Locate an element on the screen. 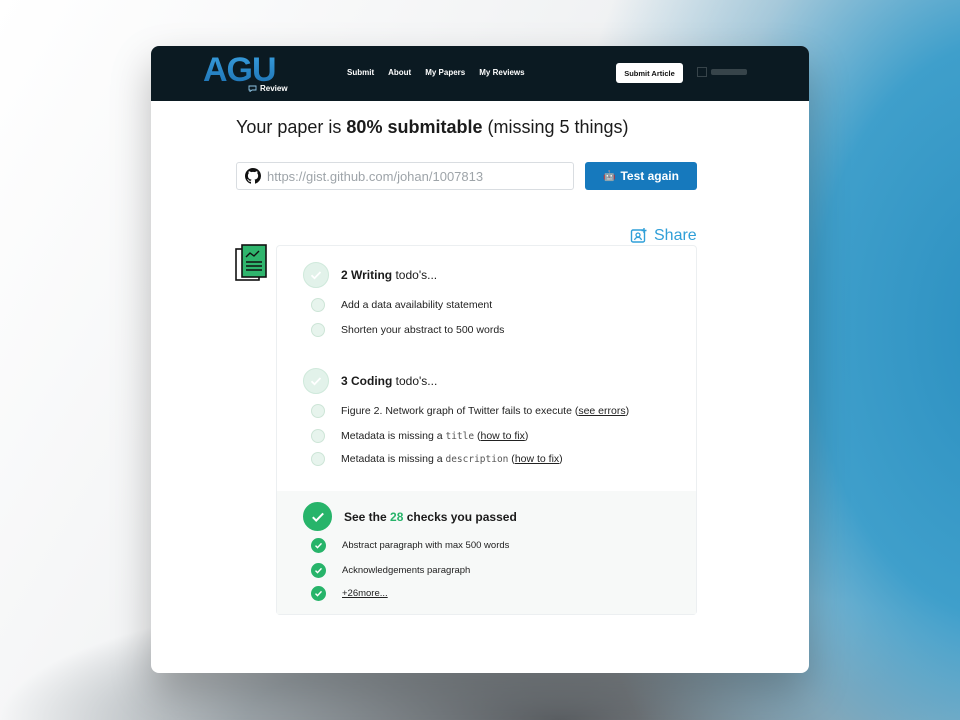  logo-review-label: Review is located at coordinates (268, 88).